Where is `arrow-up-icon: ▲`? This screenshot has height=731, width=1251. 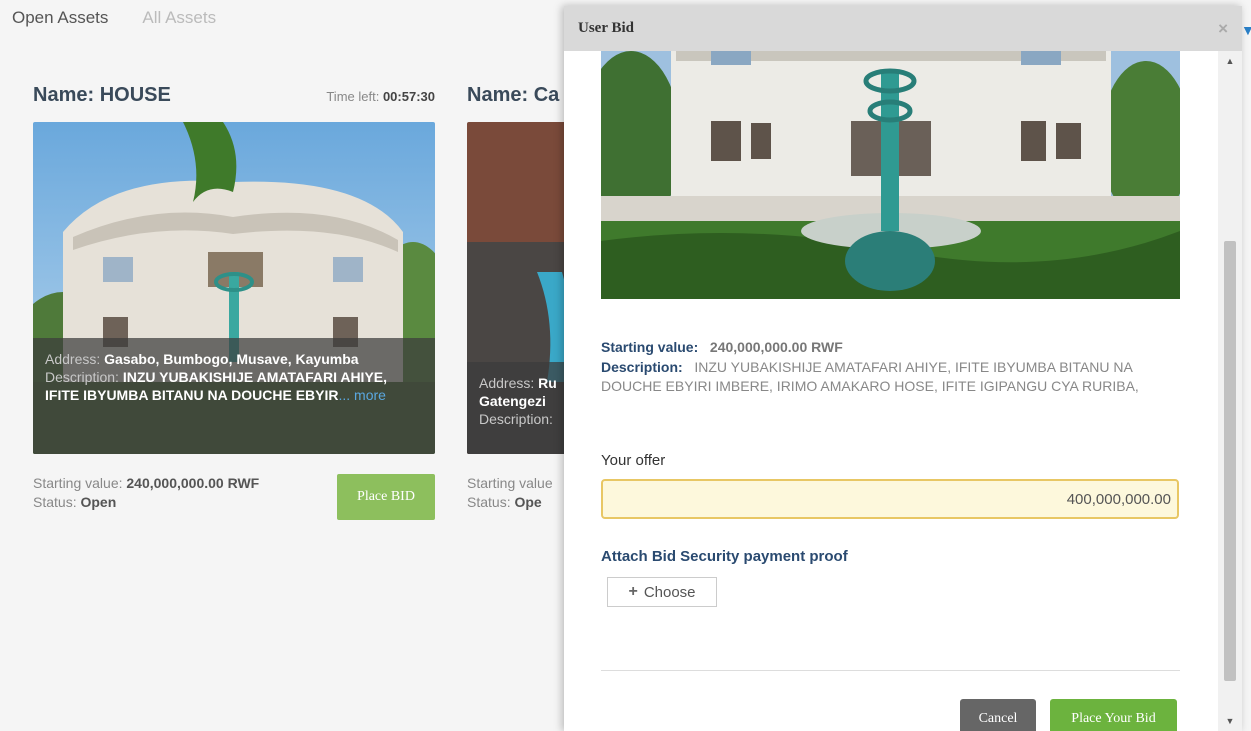
arrow-up-icon: ▲ is located at coordinates (1230, 61).